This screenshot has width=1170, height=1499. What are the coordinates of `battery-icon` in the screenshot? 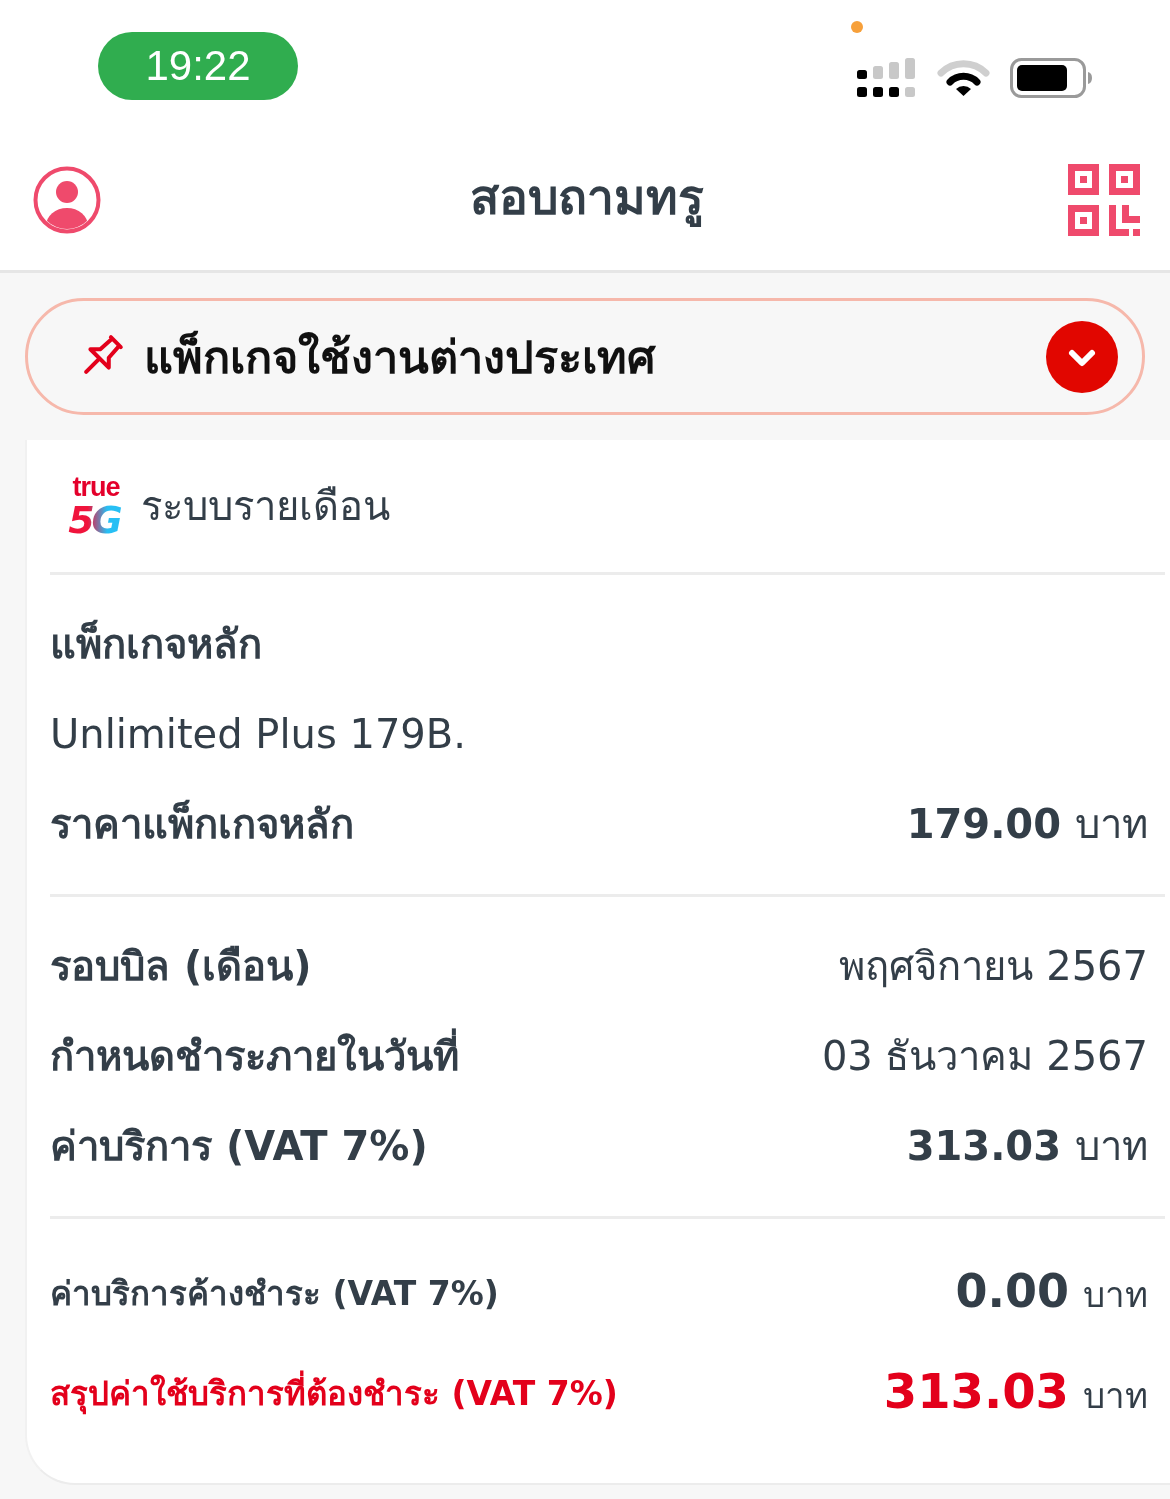 It's located at (1051, 78).